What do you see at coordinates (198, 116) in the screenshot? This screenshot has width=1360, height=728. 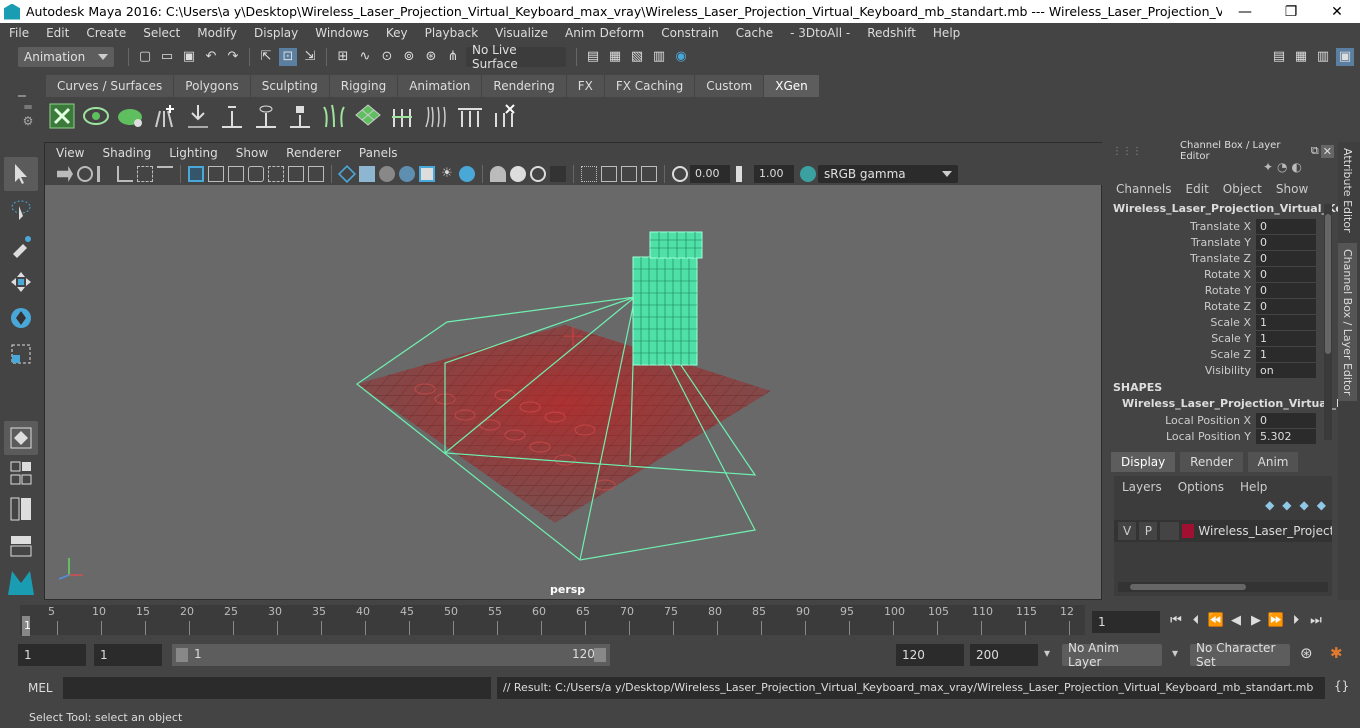 I see `xgen-sculpt-guide-icon` at bounding box center [198, 116].